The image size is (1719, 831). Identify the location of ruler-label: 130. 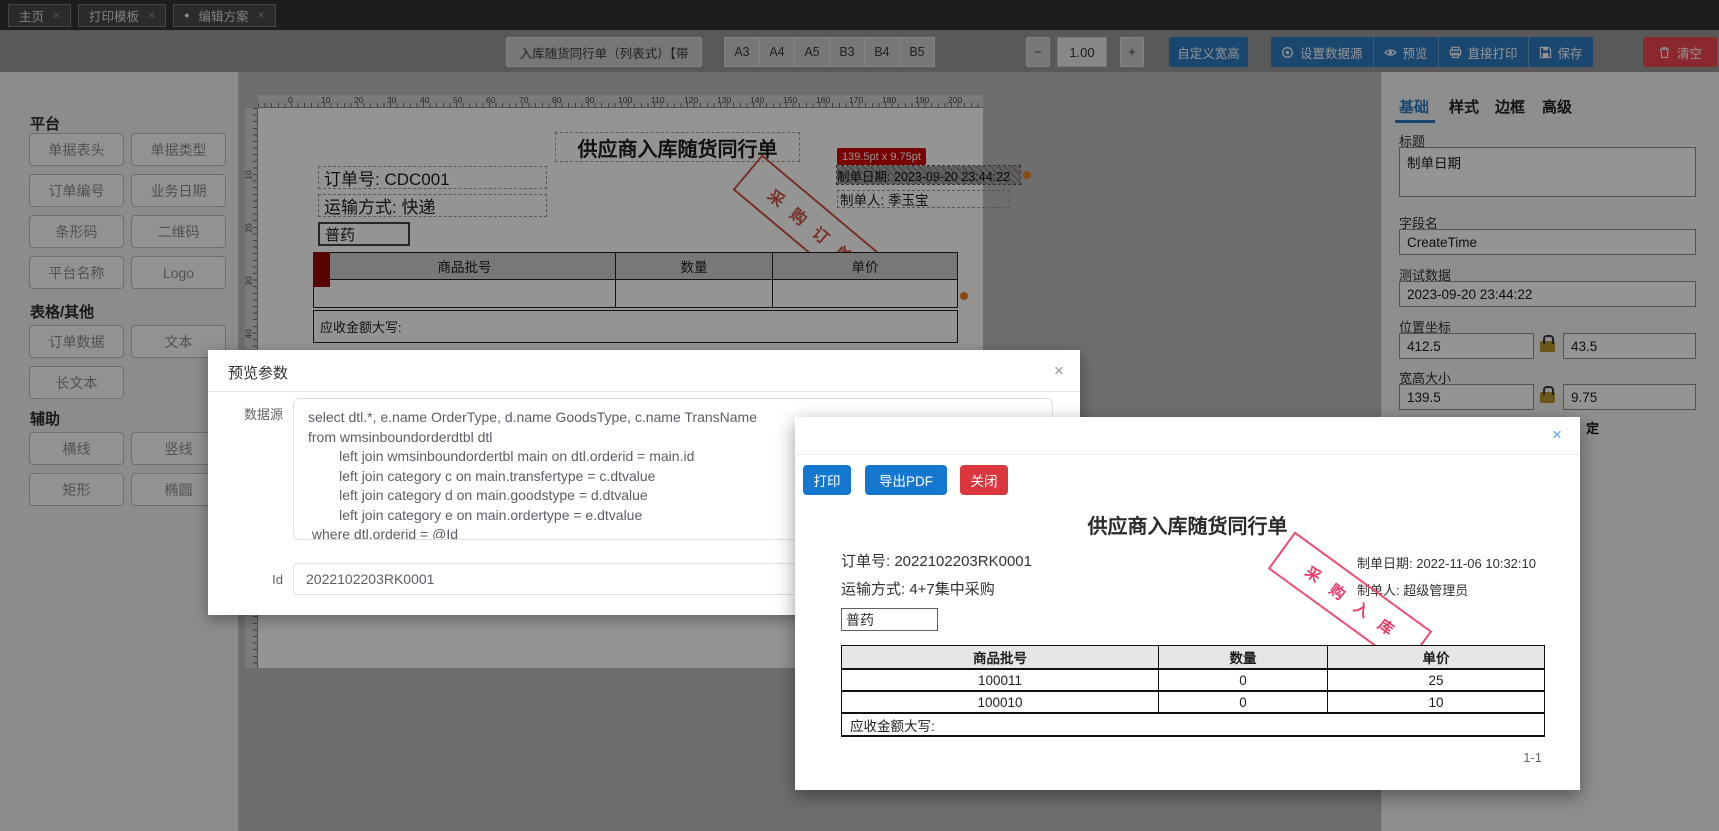
(724, 100).